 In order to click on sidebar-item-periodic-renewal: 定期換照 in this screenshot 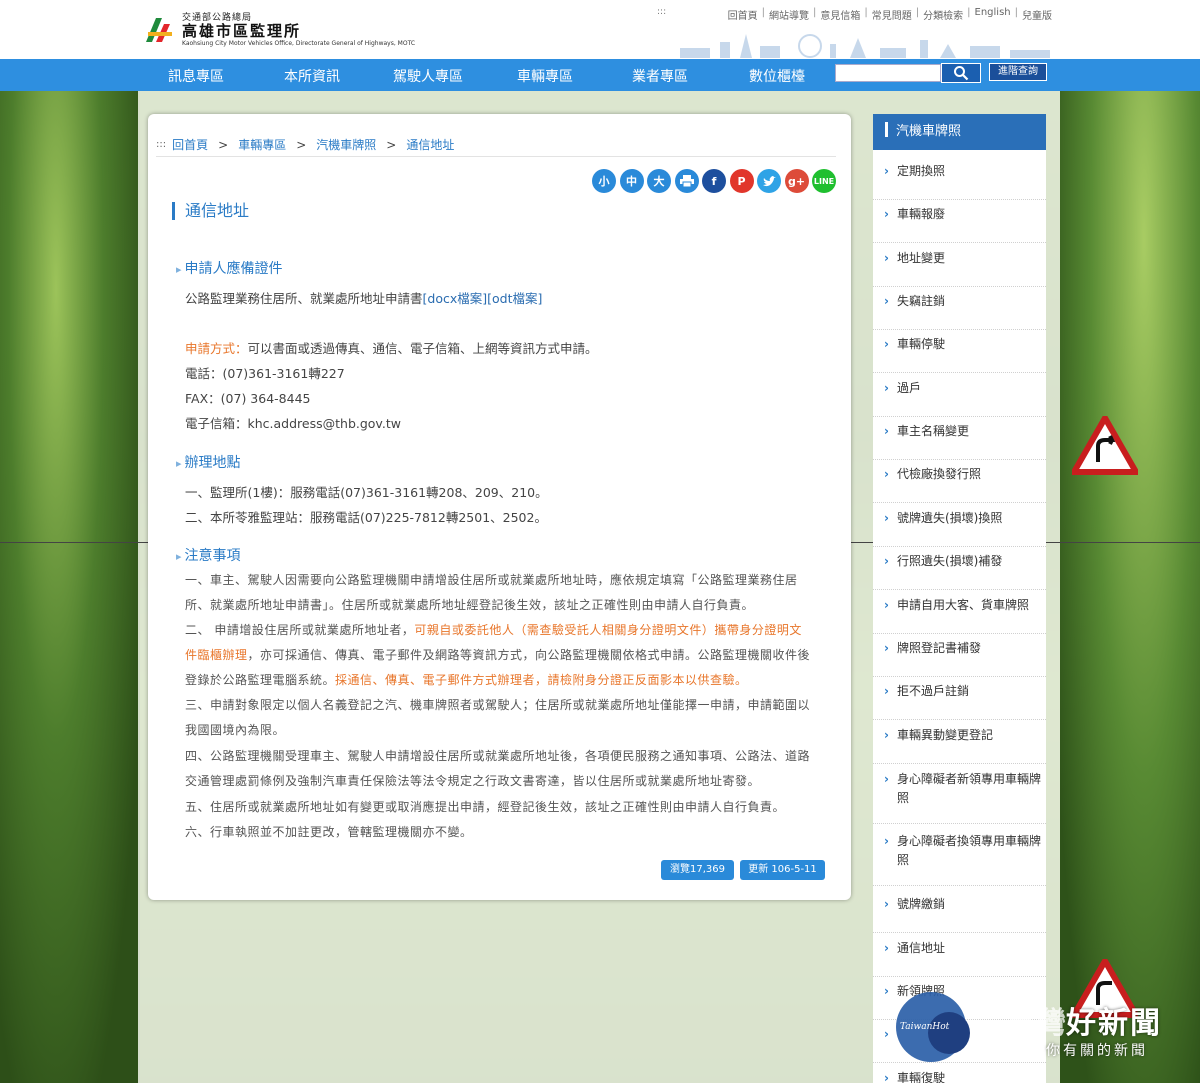, I will do `click(959, 181)`.